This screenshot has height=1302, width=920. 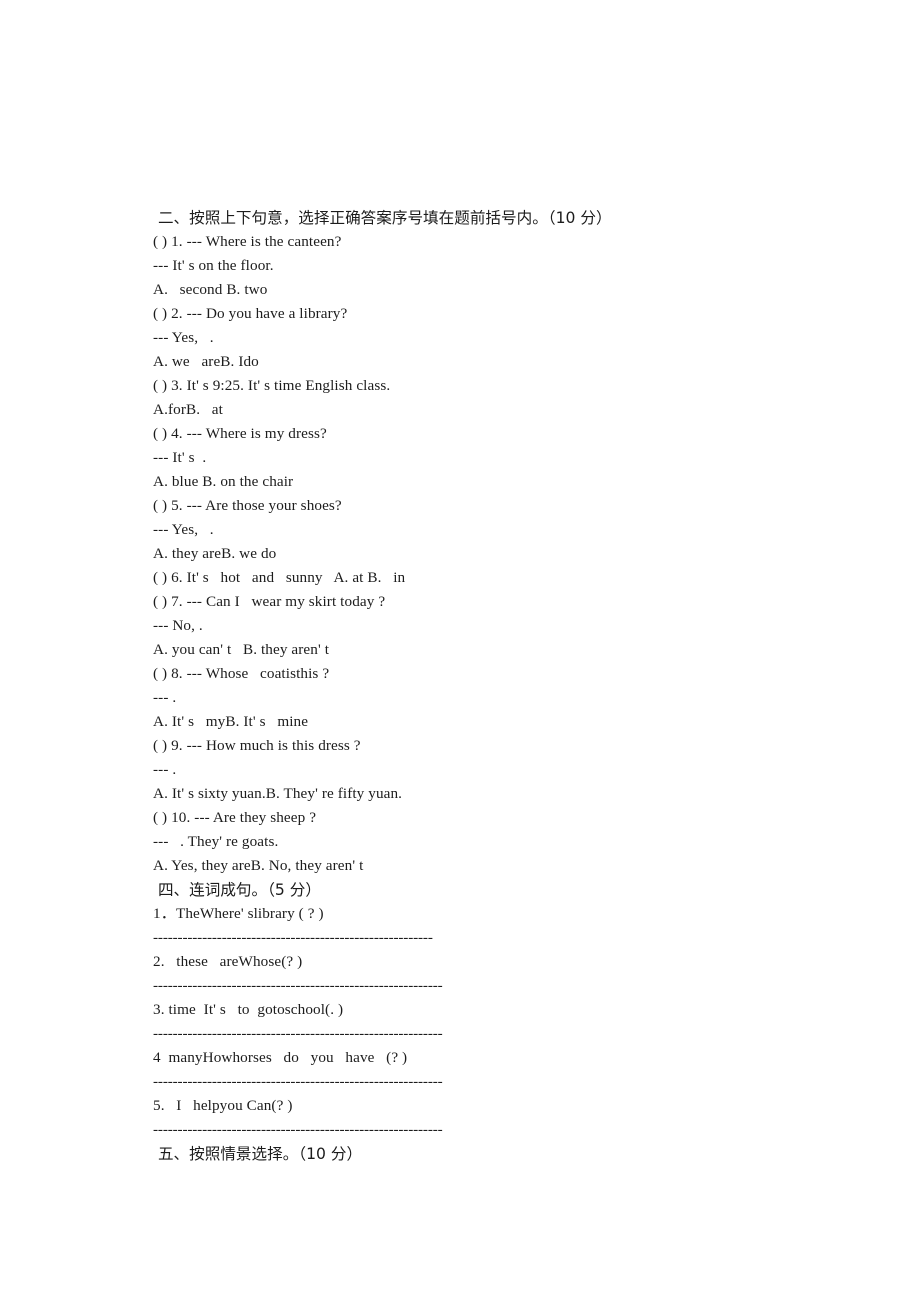 I want to click on section-four-heading: 四、连词成句。（5 分）, so click(x=237, y=890).